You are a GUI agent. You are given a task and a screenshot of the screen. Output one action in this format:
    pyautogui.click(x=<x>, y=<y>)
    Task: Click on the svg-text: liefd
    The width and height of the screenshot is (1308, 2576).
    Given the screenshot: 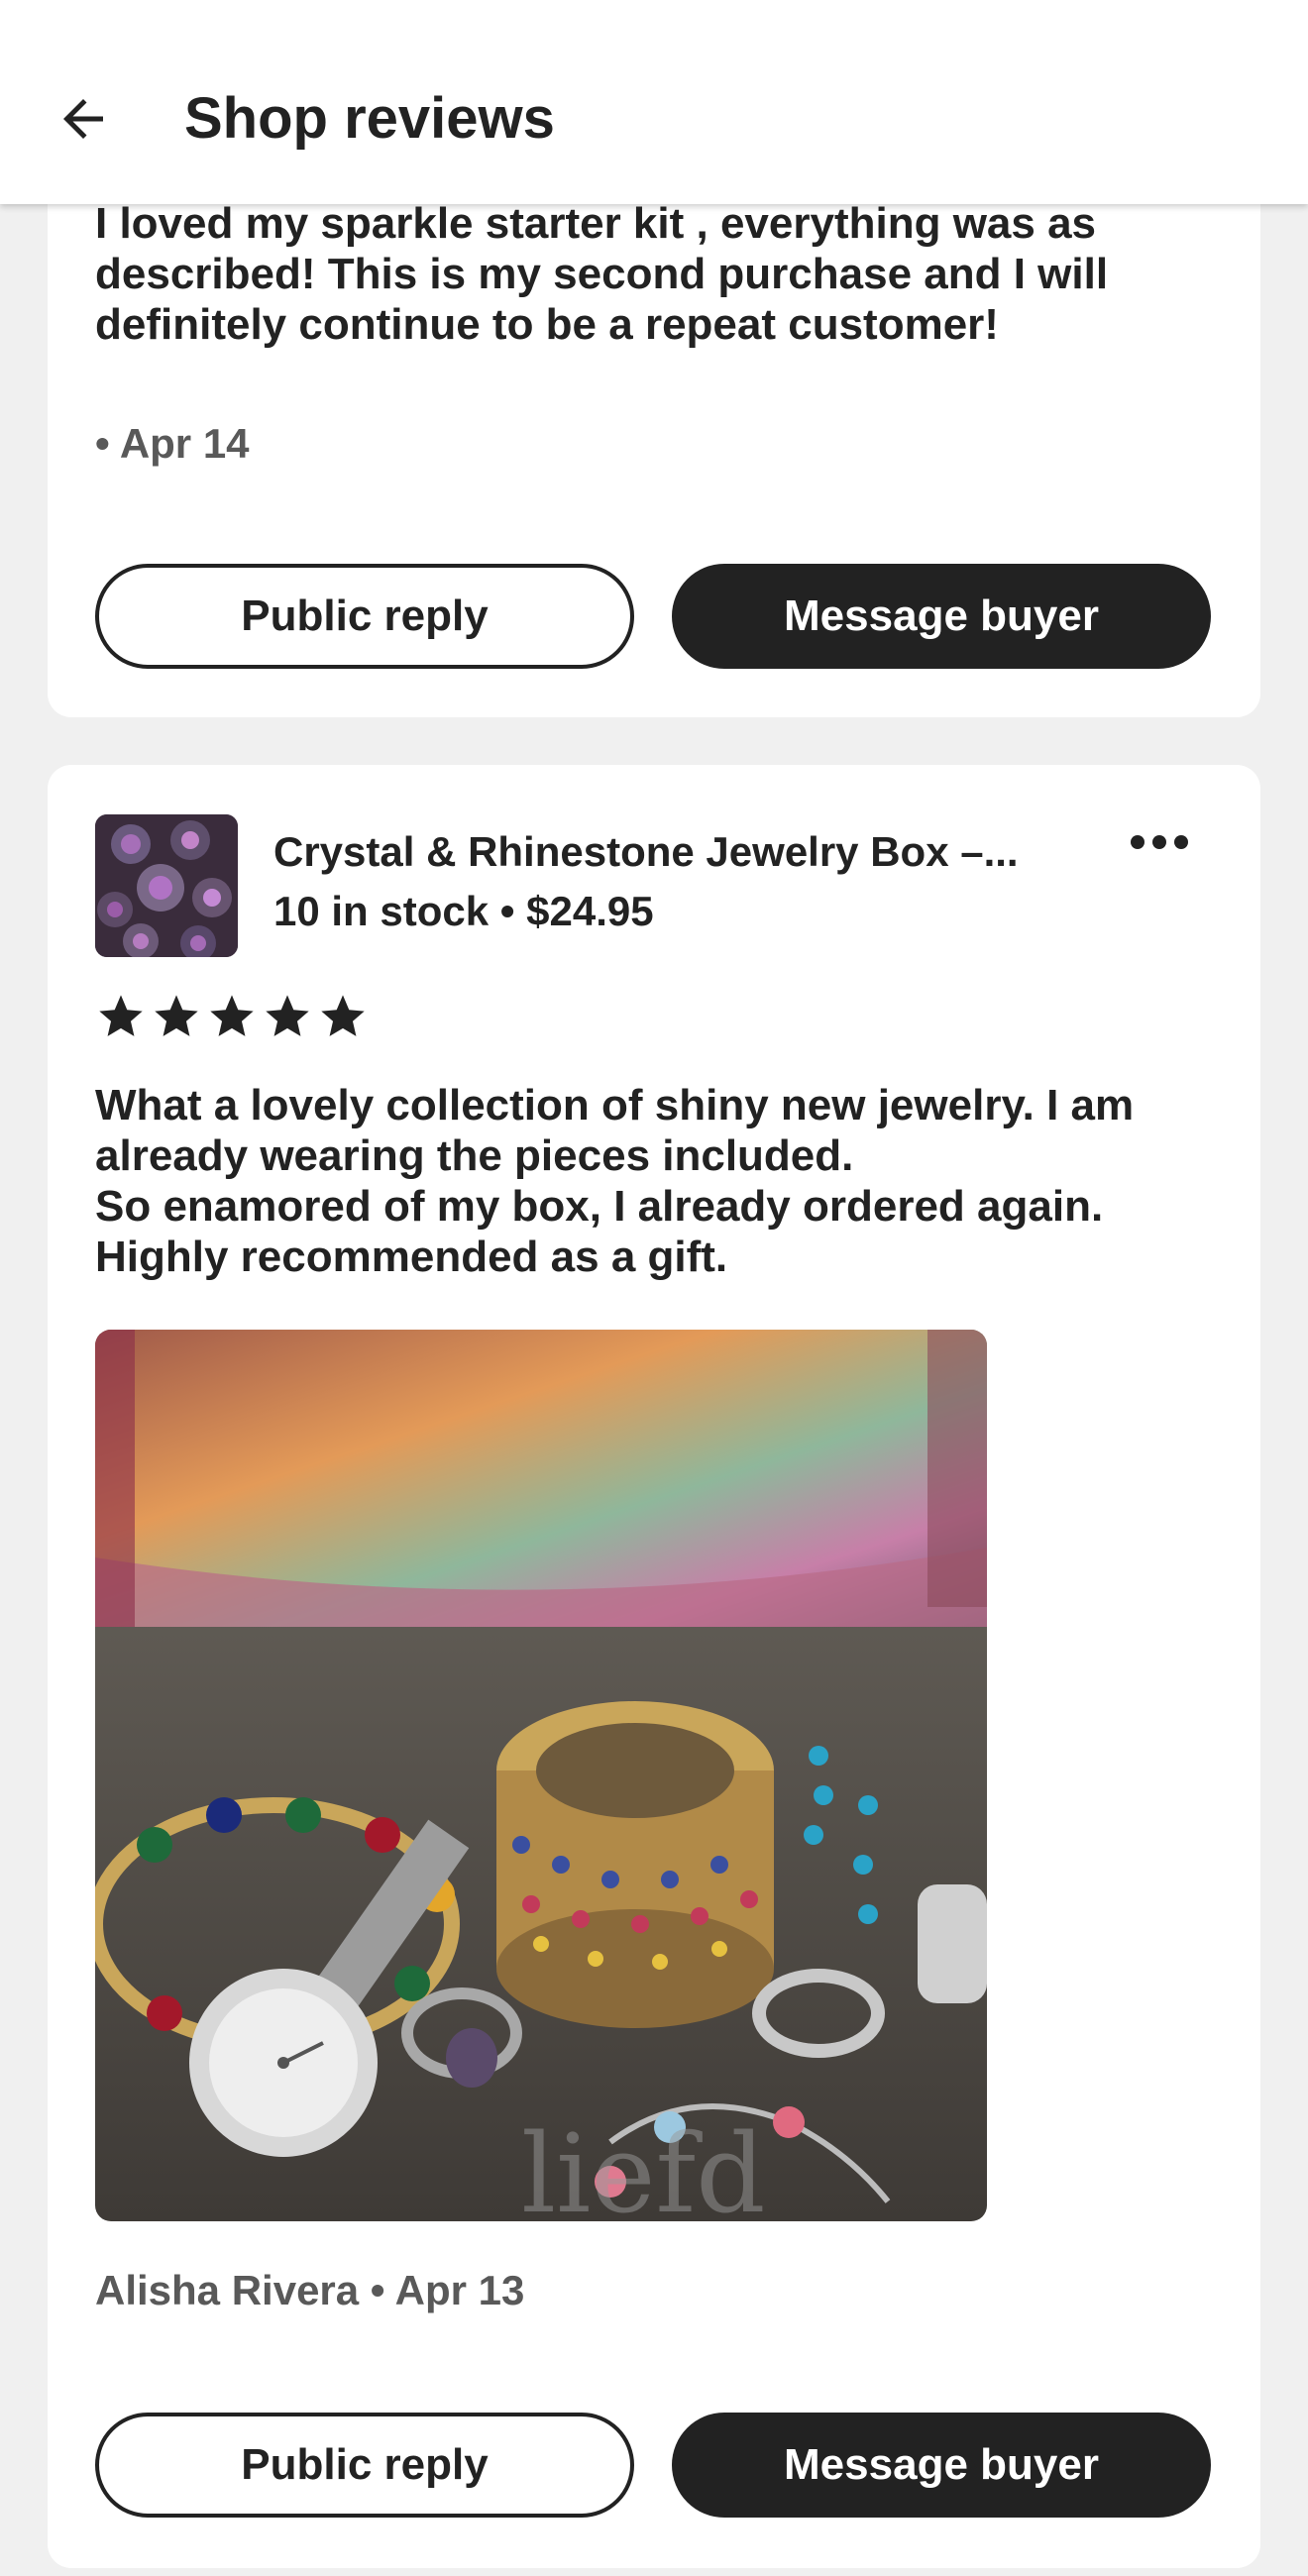 What is the action you would take?
    pyautogui.click(x=643, y=2165)
    